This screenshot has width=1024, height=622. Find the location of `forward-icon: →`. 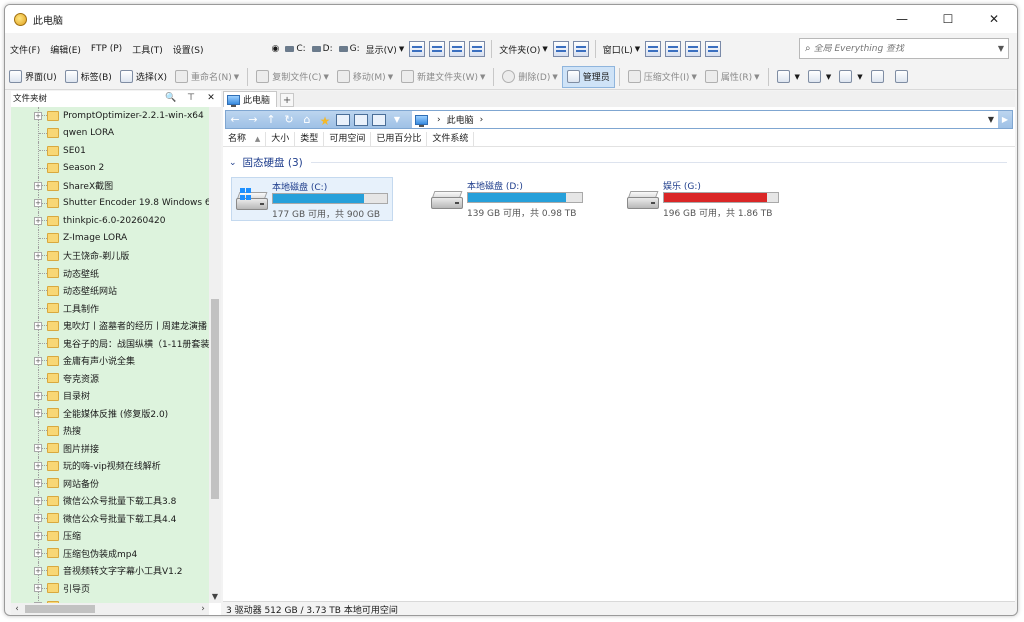

forward-icon: → is located at coordinates (253, 119).